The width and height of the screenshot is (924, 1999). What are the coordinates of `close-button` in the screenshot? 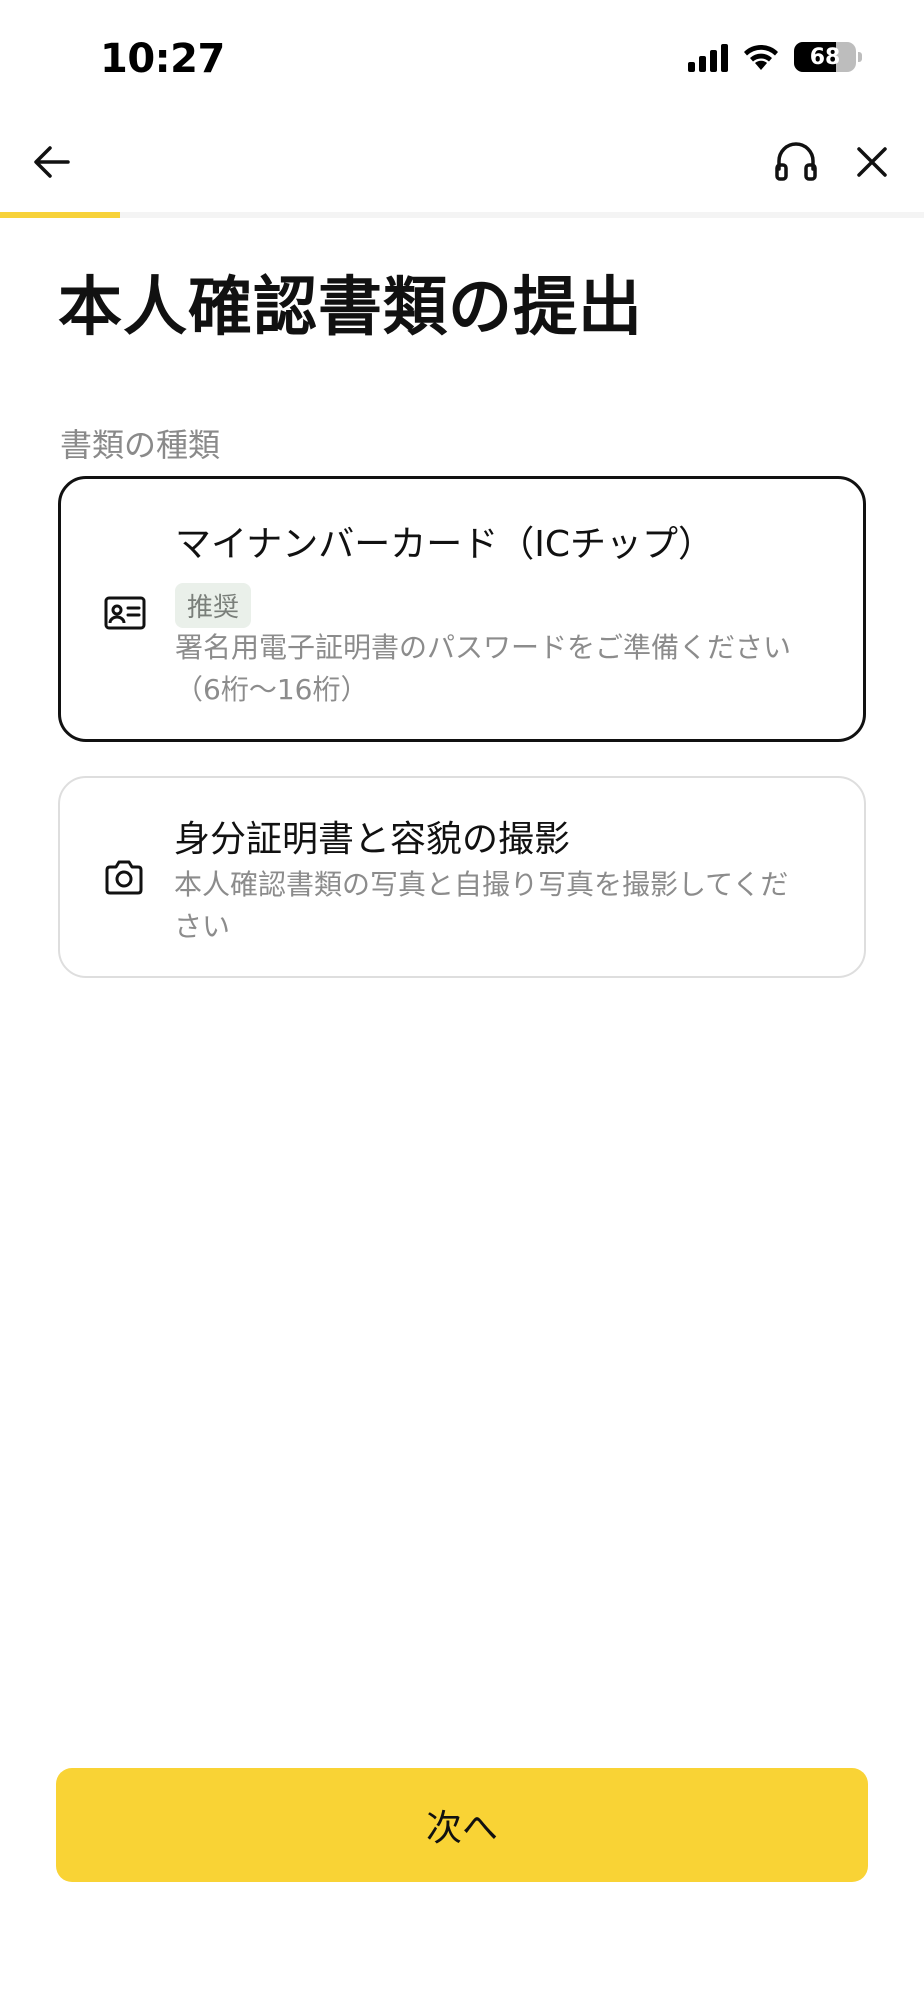 It's located at (872, 162).